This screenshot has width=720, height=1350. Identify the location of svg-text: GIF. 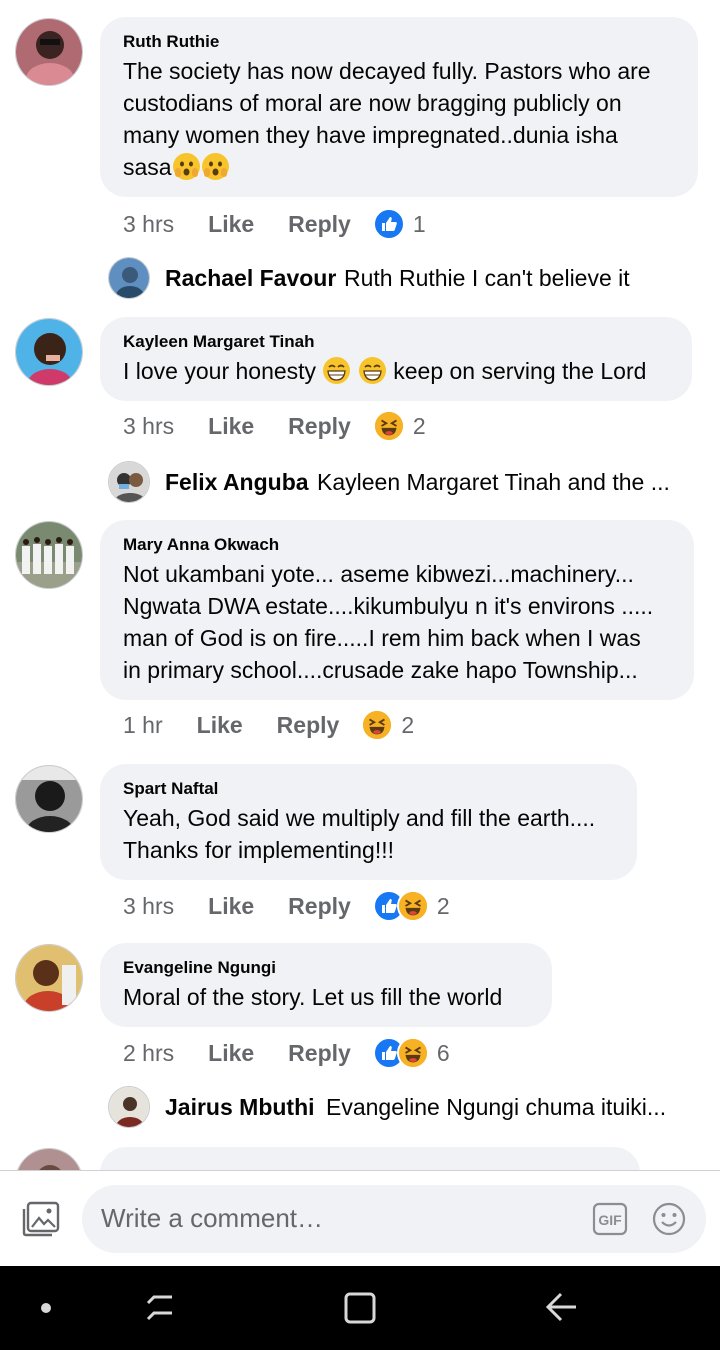
(610, 1220).